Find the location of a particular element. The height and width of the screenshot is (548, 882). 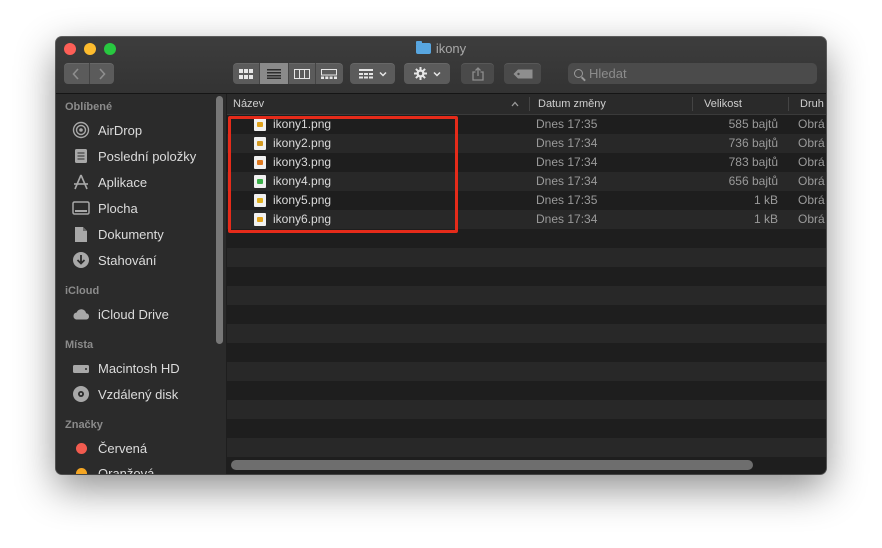

desktop-icon is located at coordinates (81, 208).